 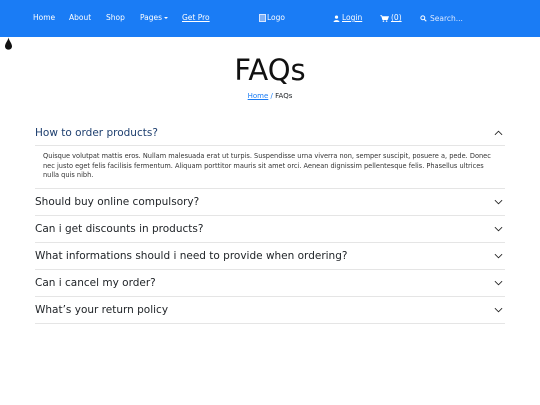 I want to click on faq-question: How to order products?, so click(x=96, y=132).